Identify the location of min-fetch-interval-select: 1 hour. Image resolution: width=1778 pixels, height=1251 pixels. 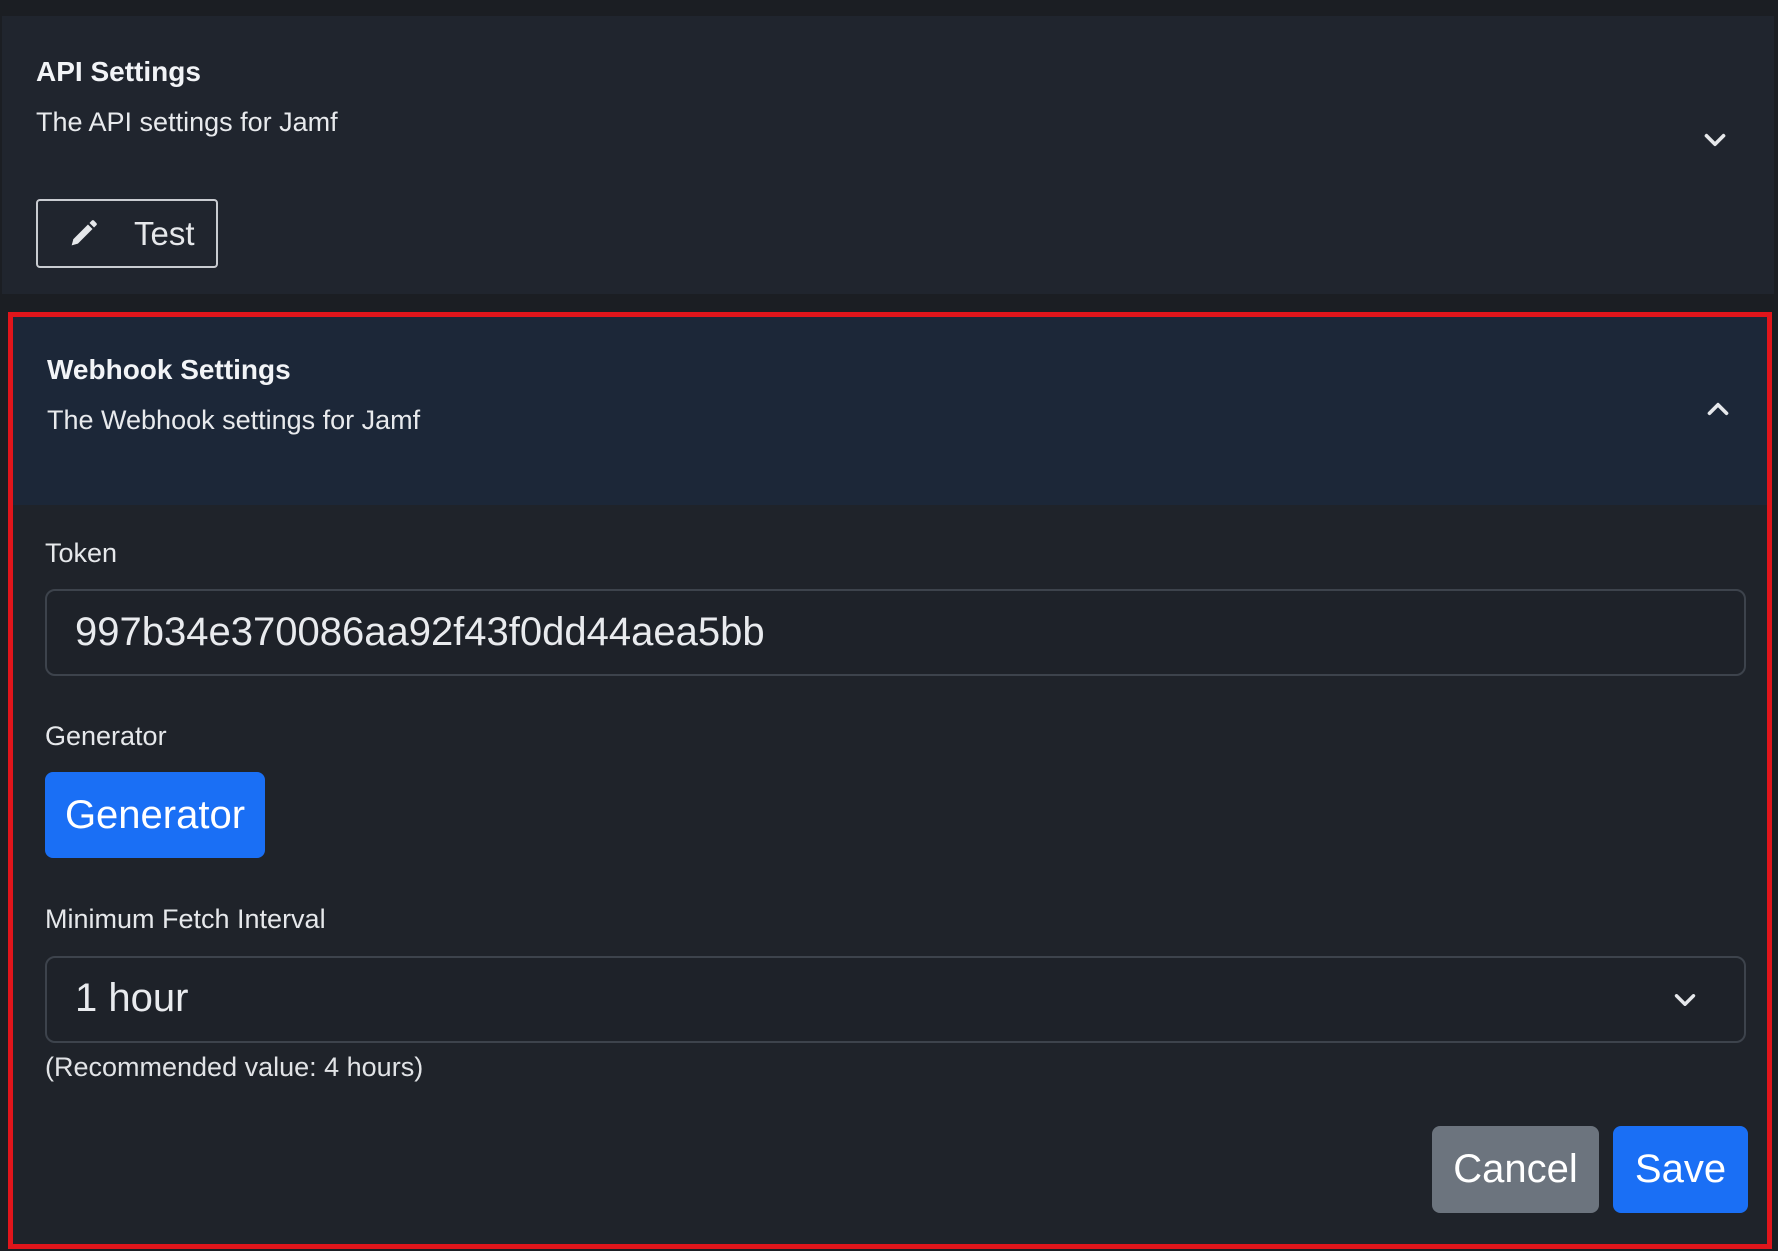
(895, 999).